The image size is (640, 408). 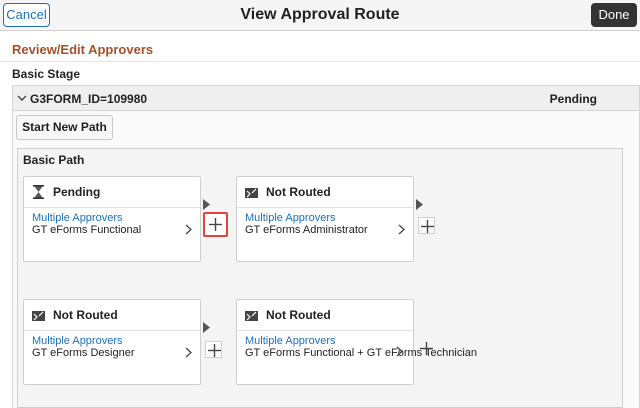 What do you see at coordinates (38, 192) in the screenshot?
I see `hourglass-icon` at bounding box center [38, 192].